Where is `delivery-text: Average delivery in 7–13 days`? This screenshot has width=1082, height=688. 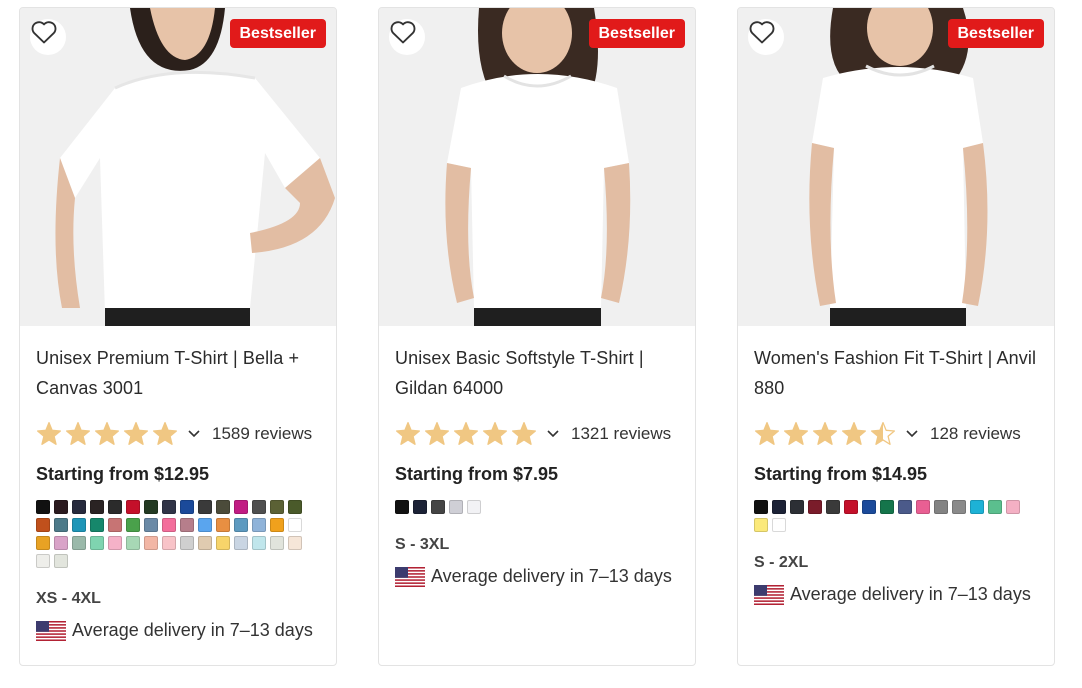
delivery-text: Average delivery in 7–13 days is located at coordinates (910, 594).